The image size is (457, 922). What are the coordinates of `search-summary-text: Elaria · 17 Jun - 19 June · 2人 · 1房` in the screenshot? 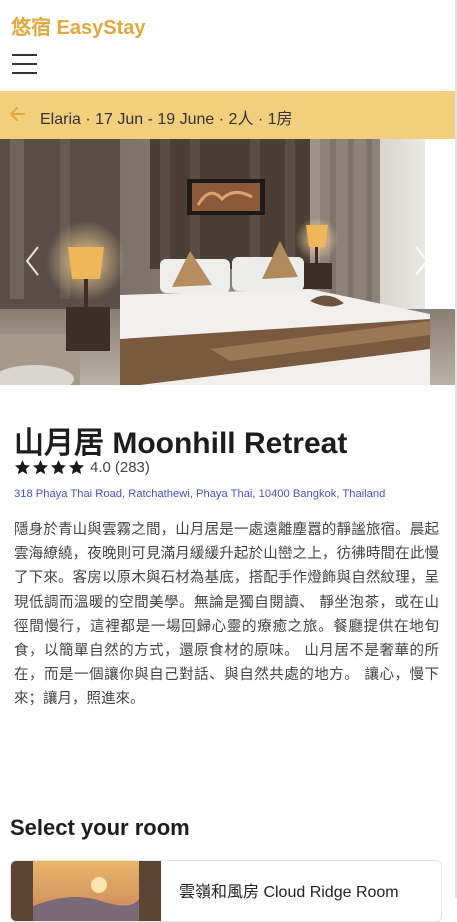 It's located at (166, 117).